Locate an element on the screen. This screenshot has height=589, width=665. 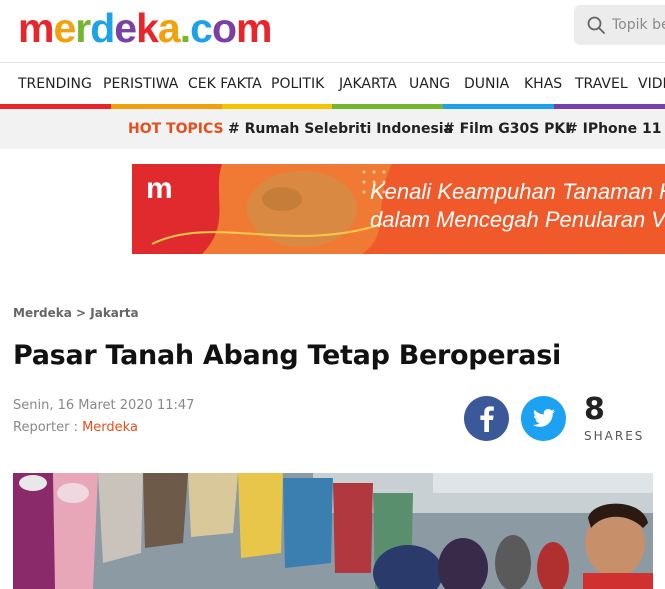
logo-letter: r is located at coordinates (83, 28).